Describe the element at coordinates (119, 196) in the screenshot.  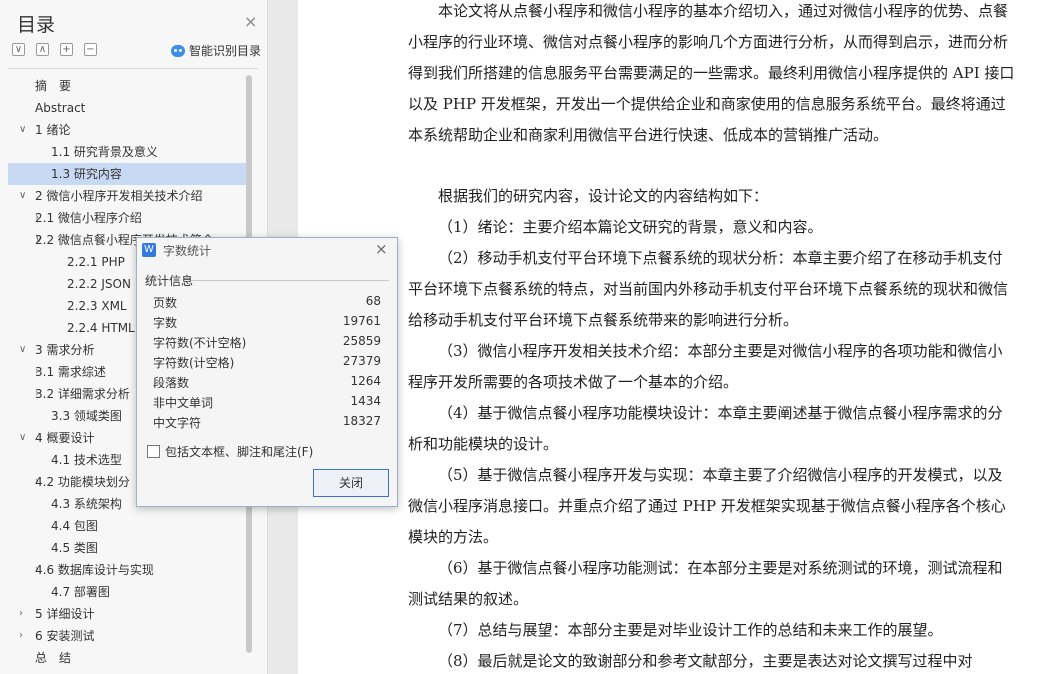
I see `toc-item-label: 2 微信小程序开发相关技术介绍` at that location.